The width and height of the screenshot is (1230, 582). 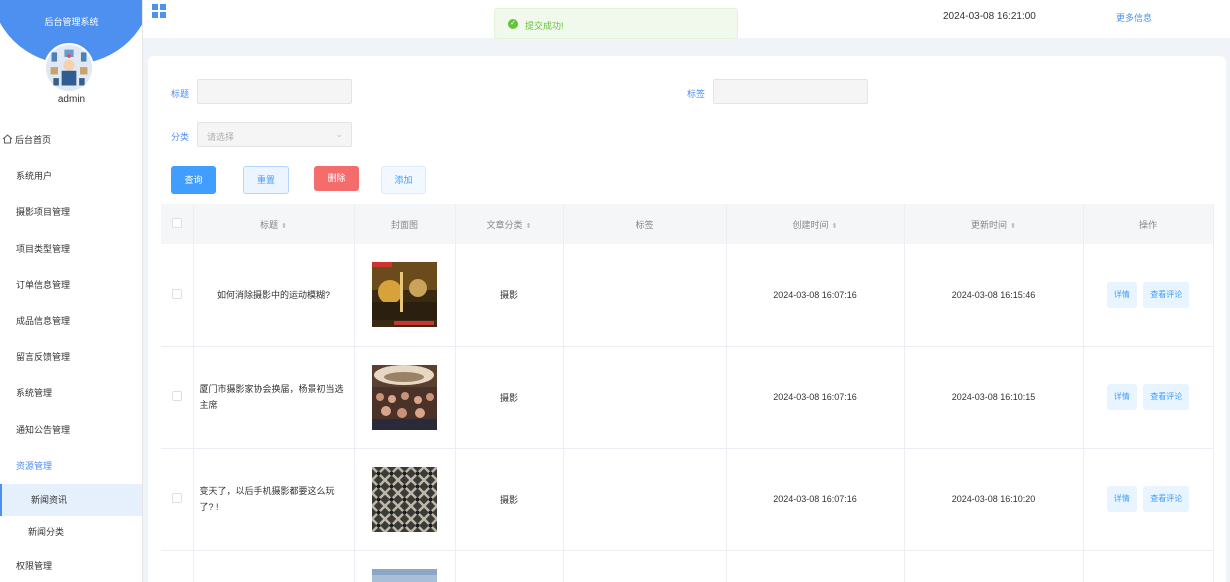 I want to click on column-title: 标题 ⬍, so click(x=274, y=224).